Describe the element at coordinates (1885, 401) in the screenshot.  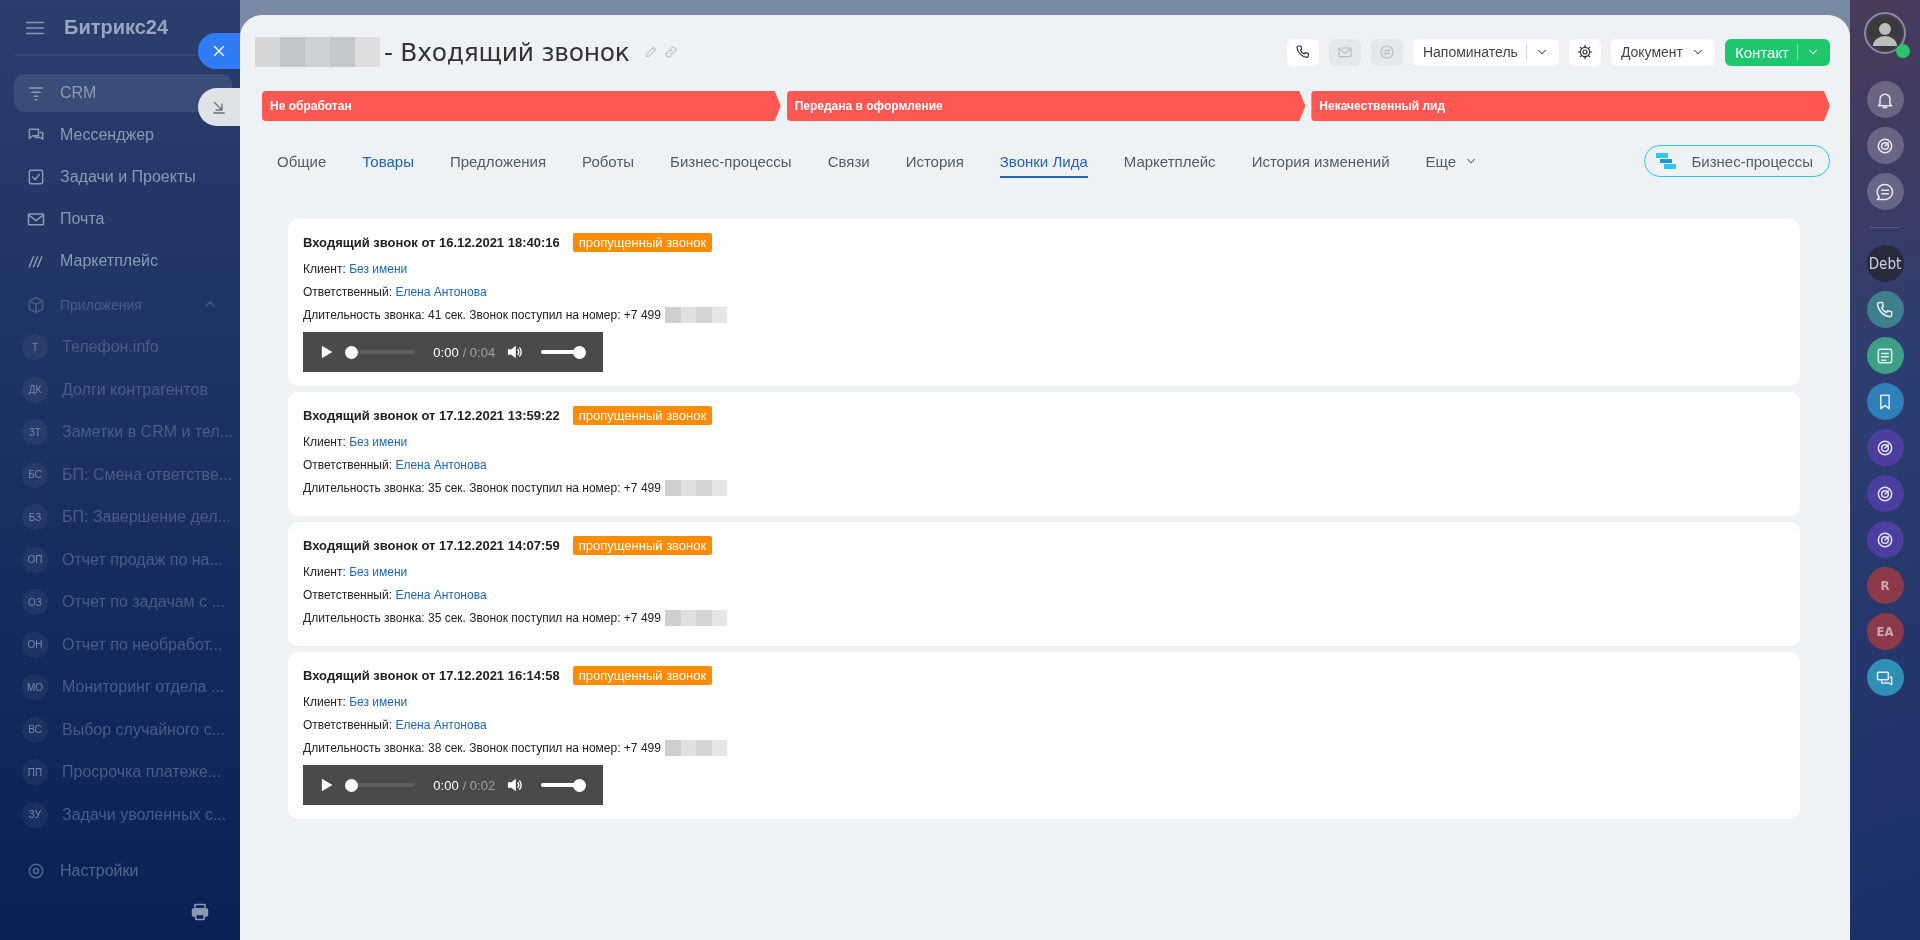
I see `bookmark-icon` at that location.